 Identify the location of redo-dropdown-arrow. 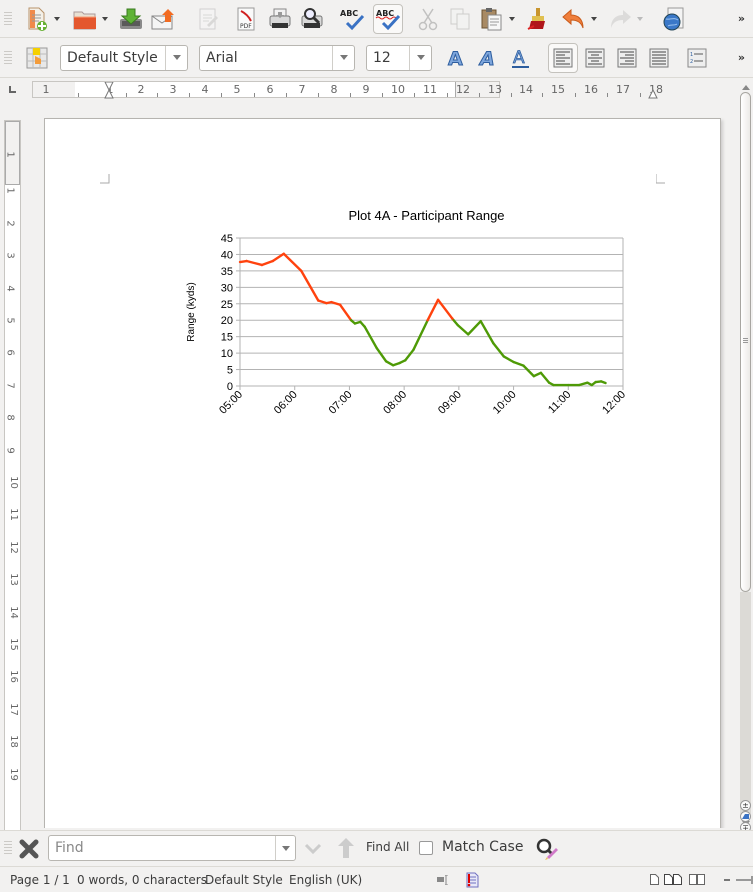
(640, 19).